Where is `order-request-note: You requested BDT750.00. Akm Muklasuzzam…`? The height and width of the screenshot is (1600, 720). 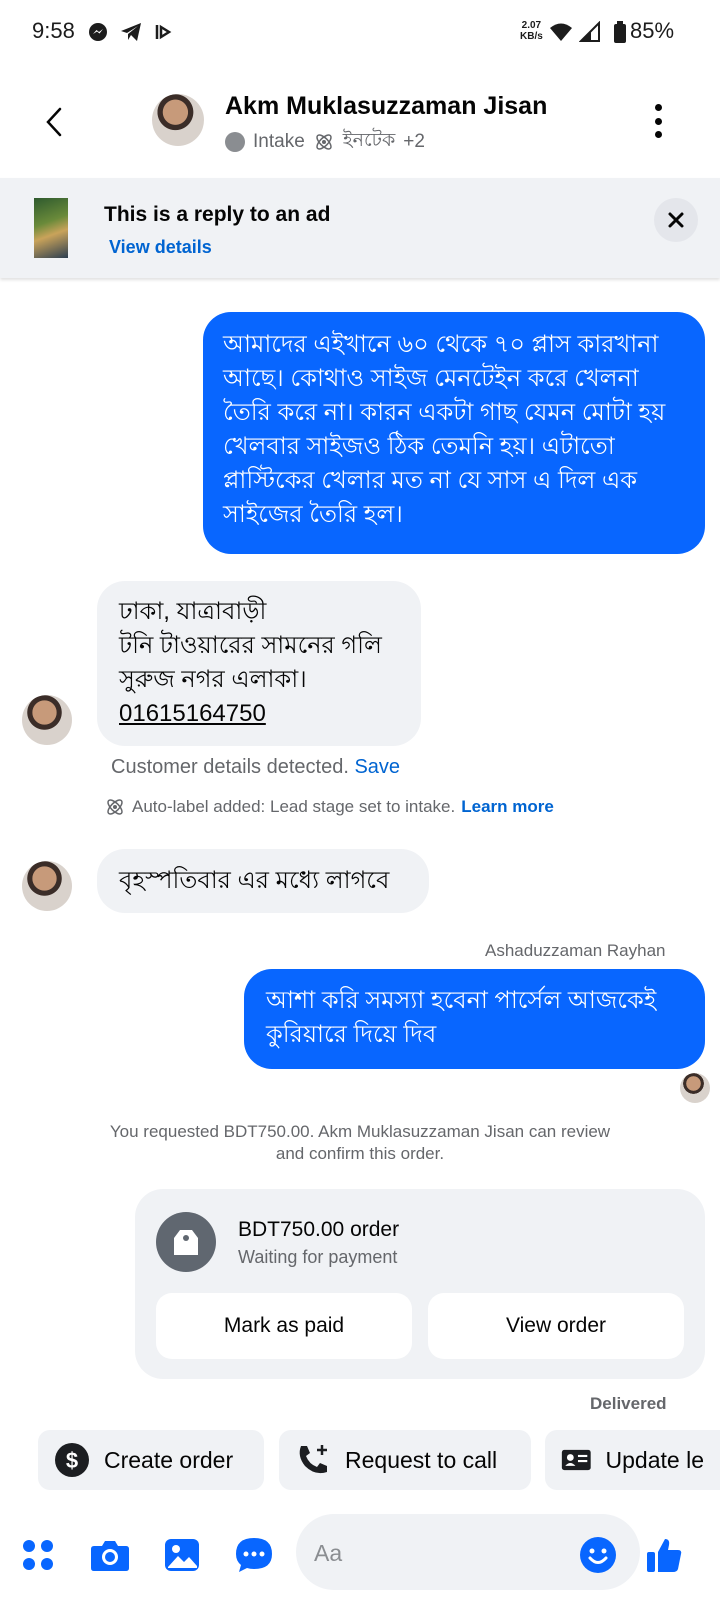 order-request-note: You requested BDT750.00. Akm Muklasuzzam… is located at coordinates (360, 1142).